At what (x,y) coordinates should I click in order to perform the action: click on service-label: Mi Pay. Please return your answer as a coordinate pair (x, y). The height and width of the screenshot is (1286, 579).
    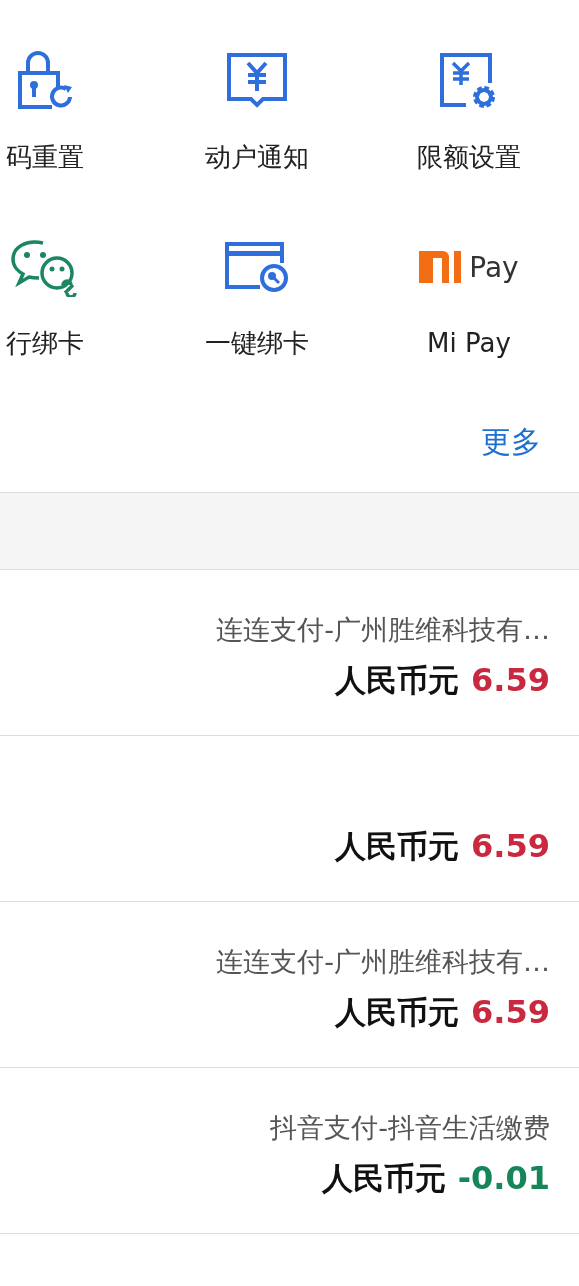
    Looking at the image, I should click on (469, 343).